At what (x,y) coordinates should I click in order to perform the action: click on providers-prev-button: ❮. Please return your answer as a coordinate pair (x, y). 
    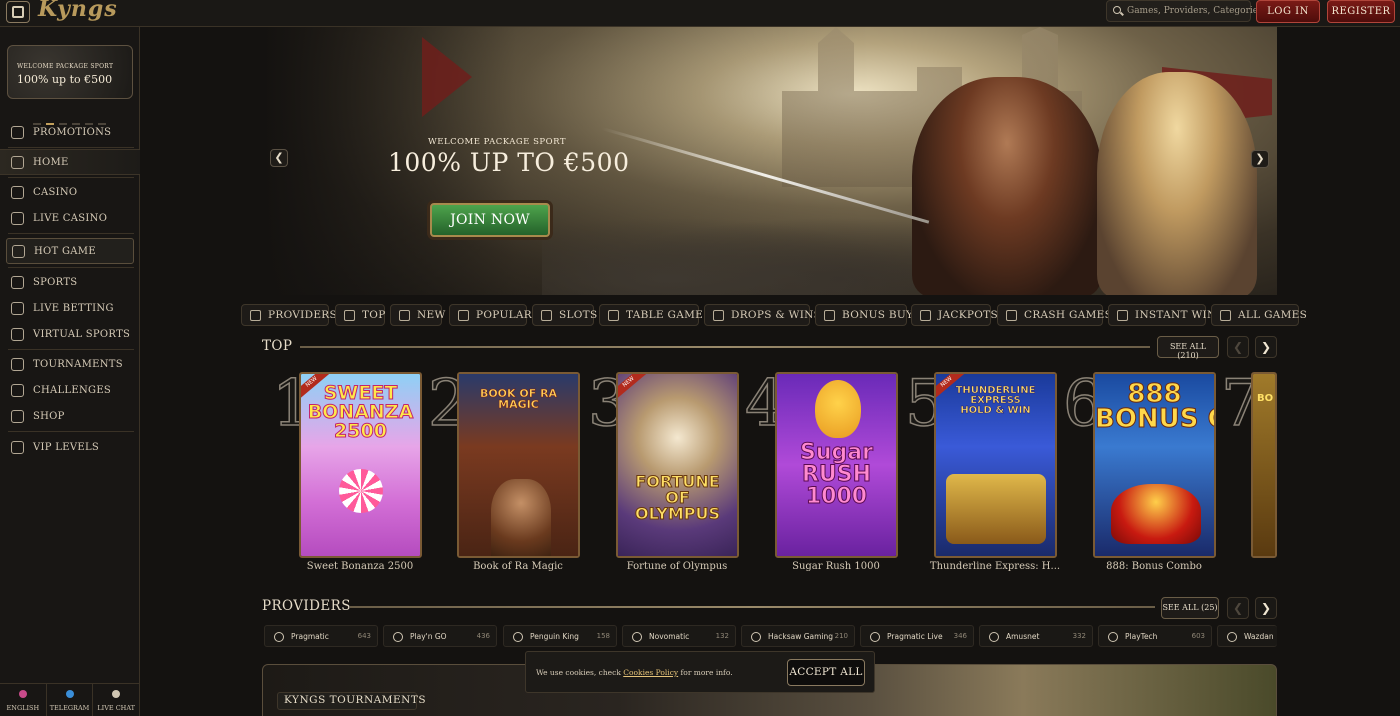
    Looking at the image, I should click on (1238, 608).